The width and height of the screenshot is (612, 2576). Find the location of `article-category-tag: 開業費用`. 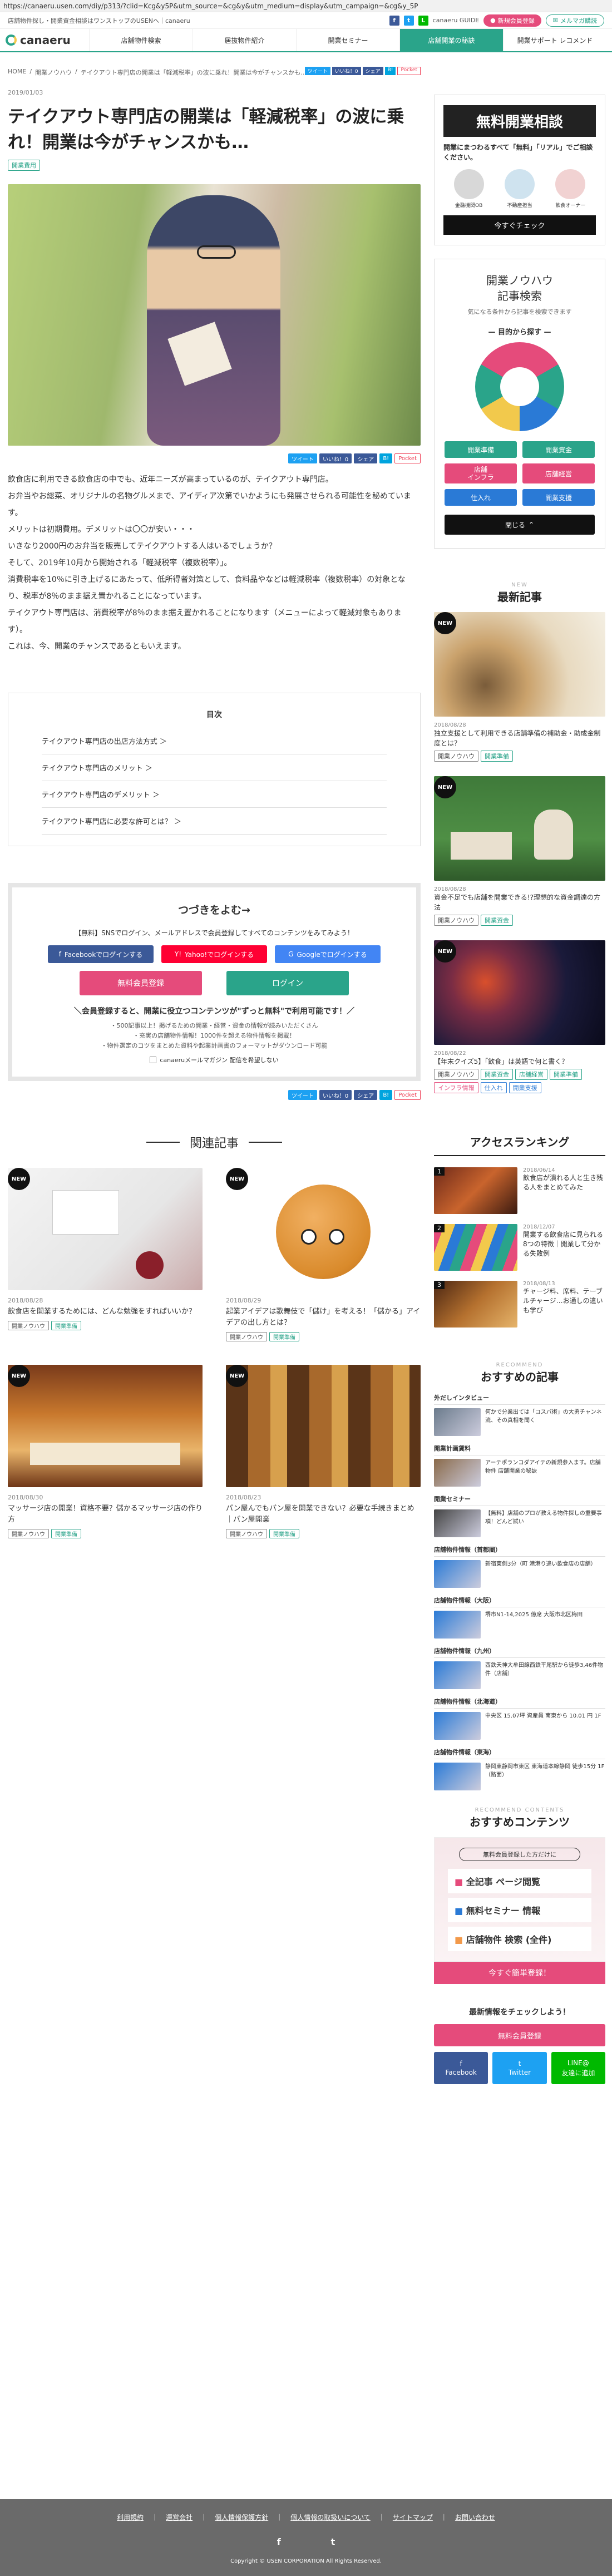

article-category-tag: 開業費用 is located at coordinates (24, 165).